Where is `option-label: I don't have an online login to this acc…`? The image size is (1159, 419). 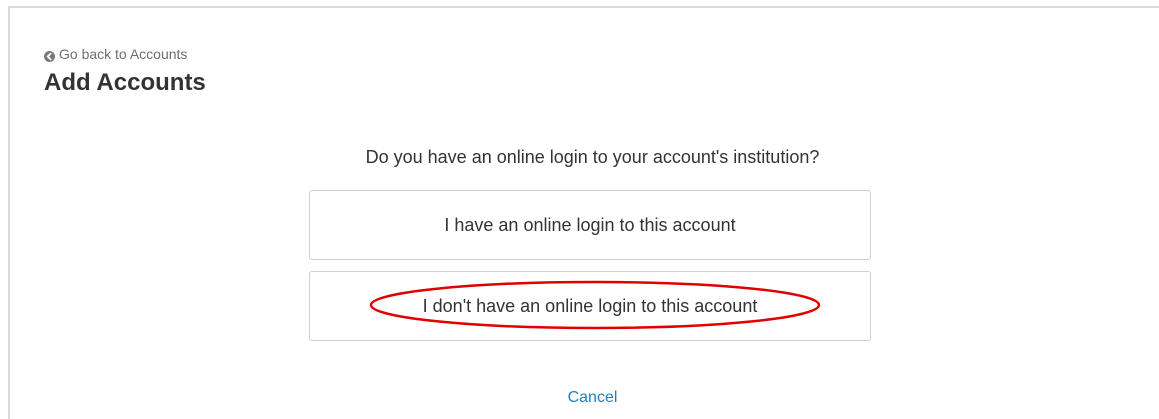 option-label: I don't have an online login to this acc… is located at coordinates (590, 305).